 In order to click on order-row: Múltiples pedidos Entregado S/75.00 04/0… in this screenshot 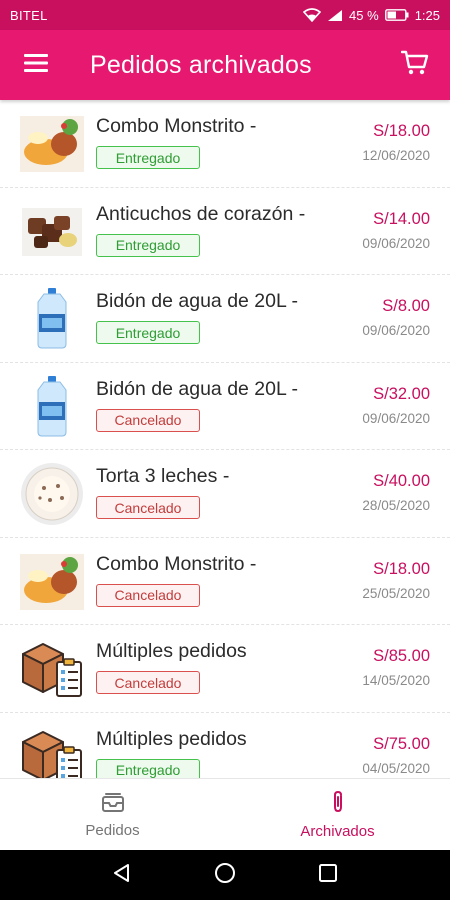, I will do `click(225, 745)`.